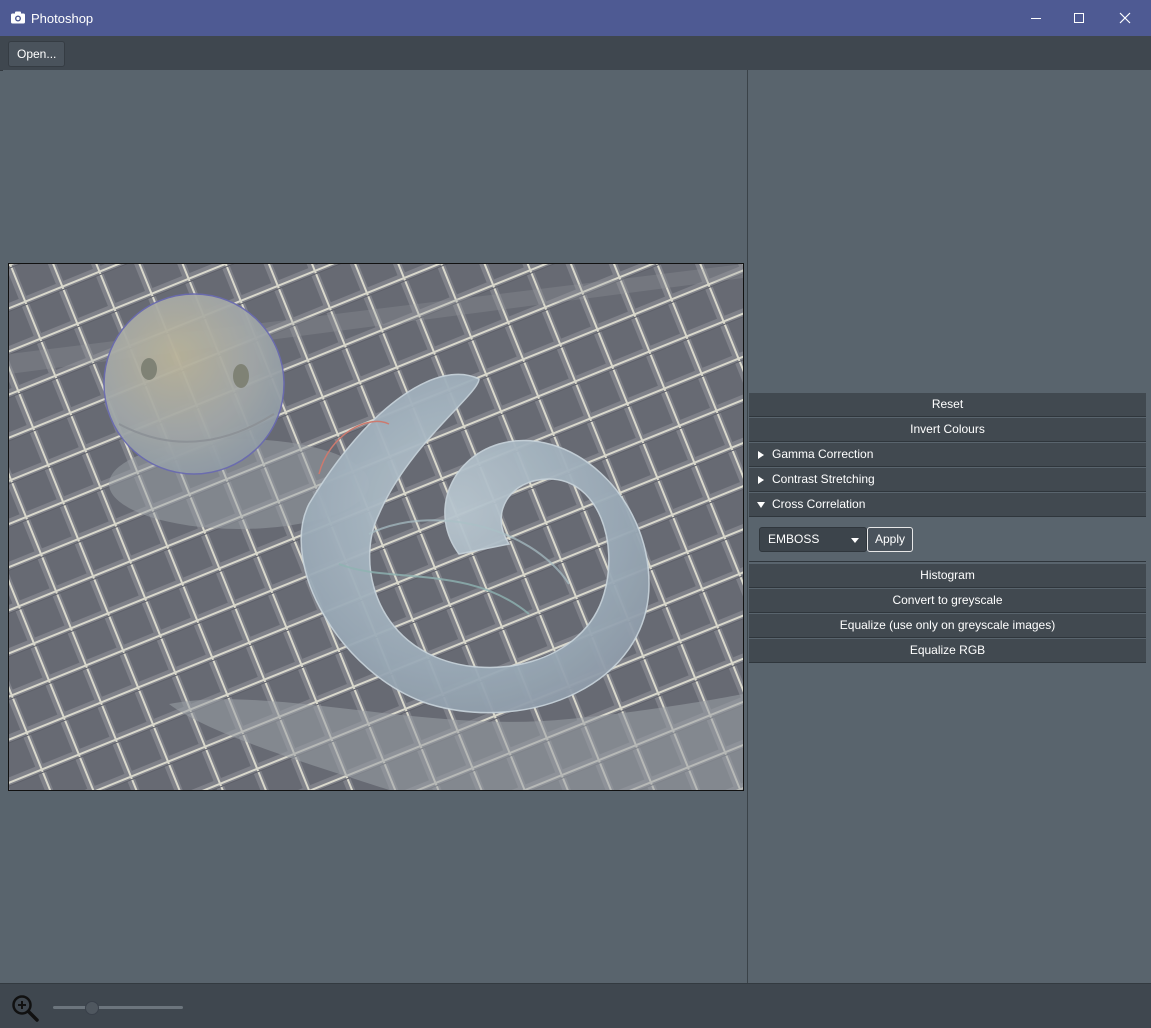 This screenshot has width=1151, height=1028. I want to click on gamma-correction-header: Gamma Correction, so click(947, 455).